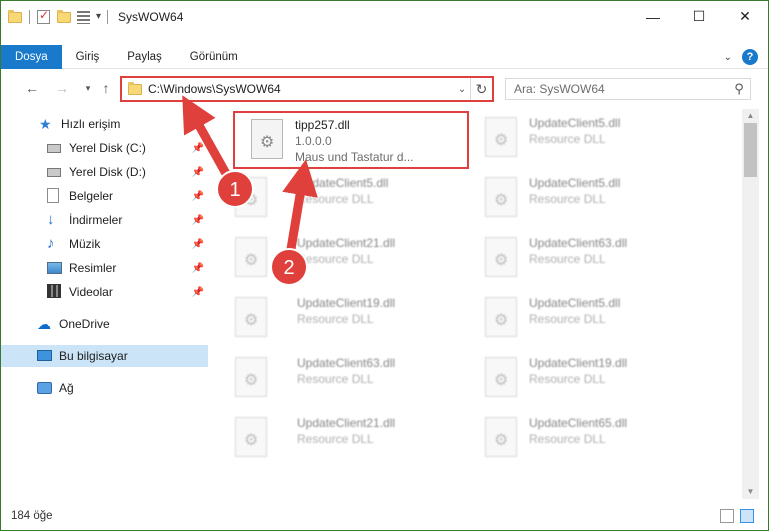 Image resolution: width=769 pixels, height=531 pixels. Describe the element at coordinates (384, 515) in the screenshot. I see `status-bar: 184 öğe` at that location.